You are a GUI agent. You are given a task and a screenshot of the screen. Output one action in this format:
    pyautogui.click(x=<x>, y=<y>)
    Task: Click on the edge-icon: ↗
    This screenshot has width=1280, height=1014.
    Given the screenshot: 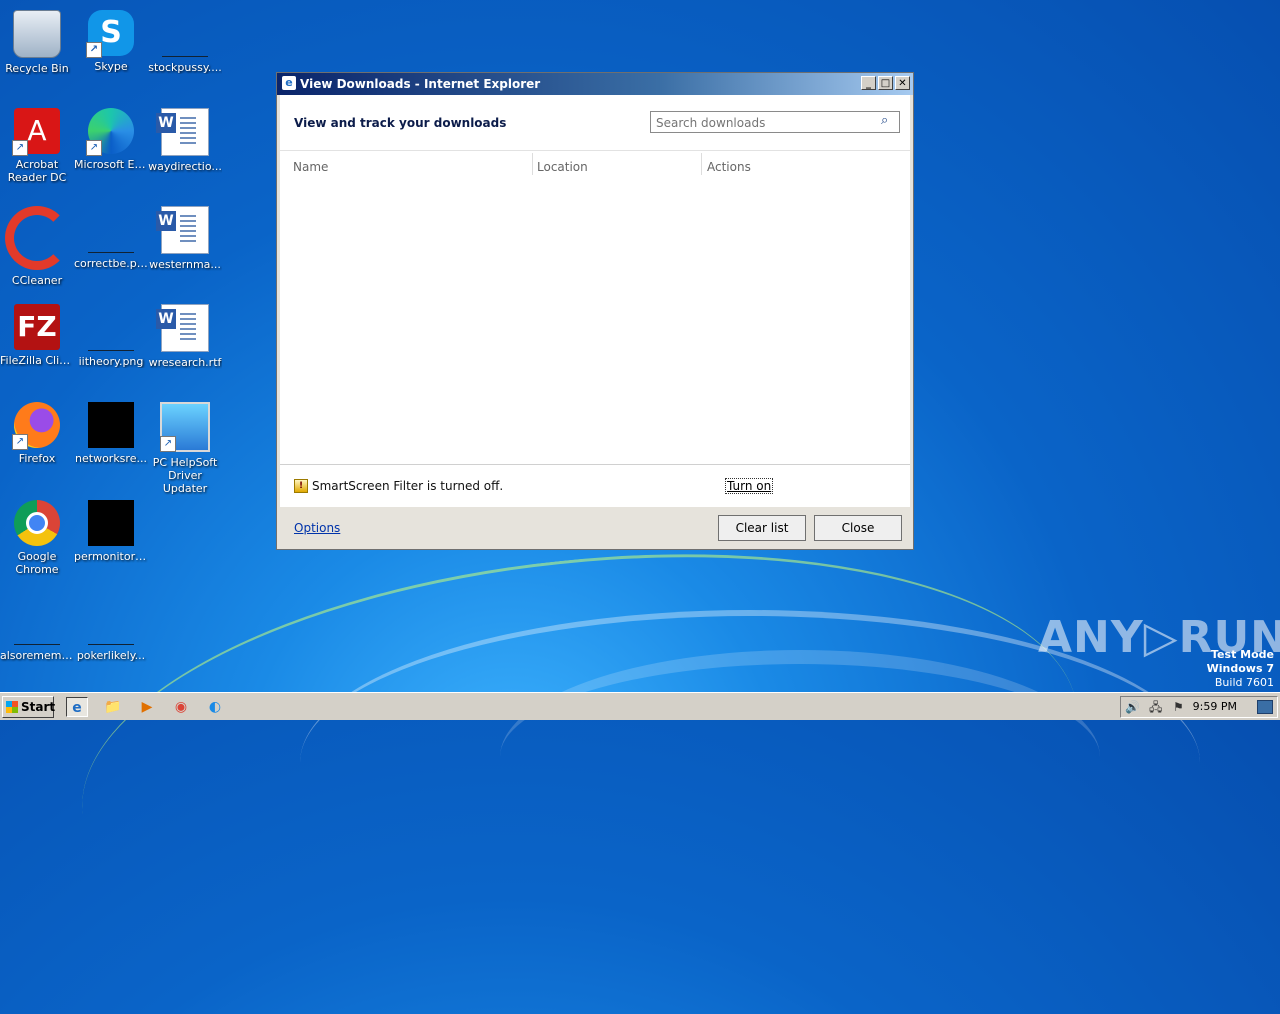 What is the action you would take?
    pyautogui.click(x=110, y=132)
    